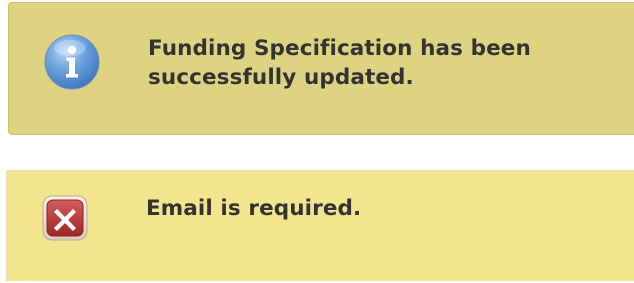 This screenshot has width=634, height=283. I want to click on error-message-text: Email is required., so click(254, 208).